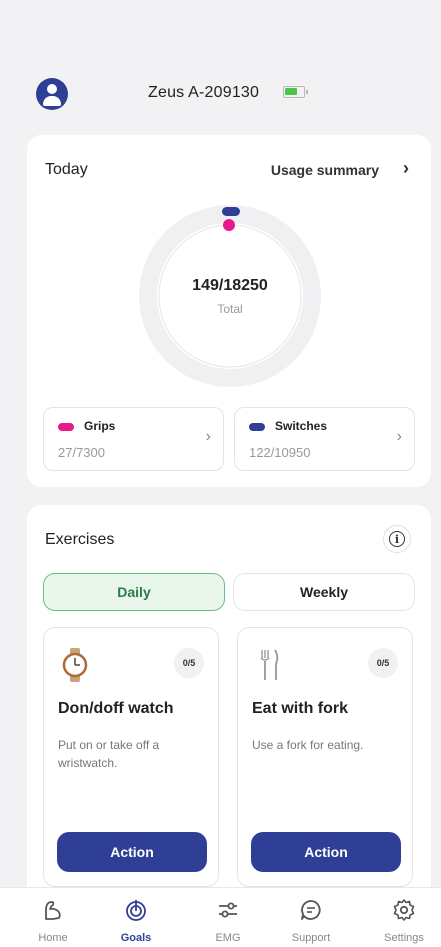 This screenshot has height=947, width=441. Describe the element at coordinates (280, 452) in the screenshot. I see `switches-value: 122/10950` at that location.